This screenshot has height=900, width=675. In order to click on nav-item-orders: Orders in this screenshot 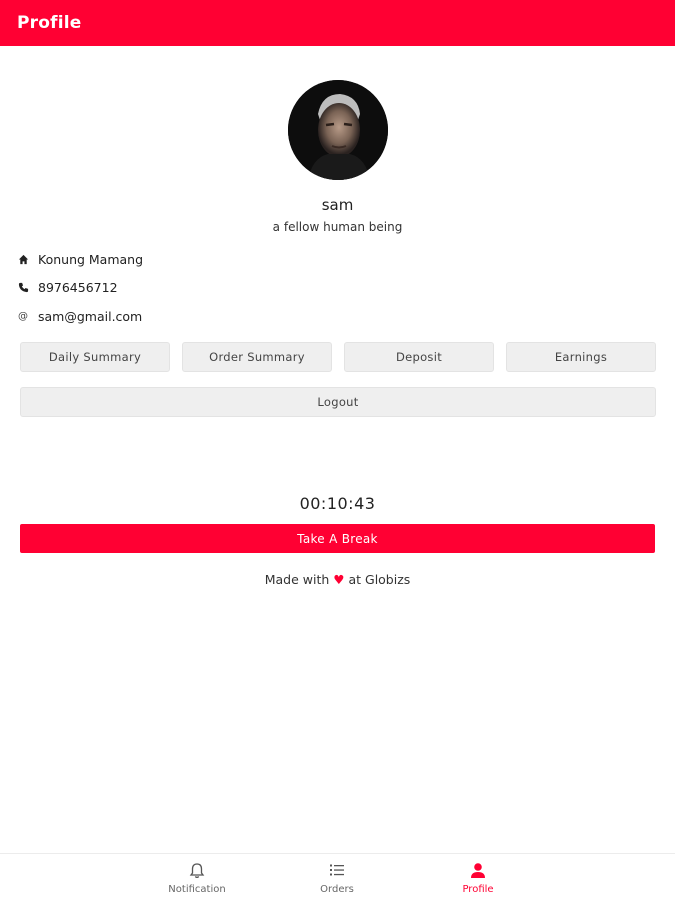, I will do `click(337, 879)`.